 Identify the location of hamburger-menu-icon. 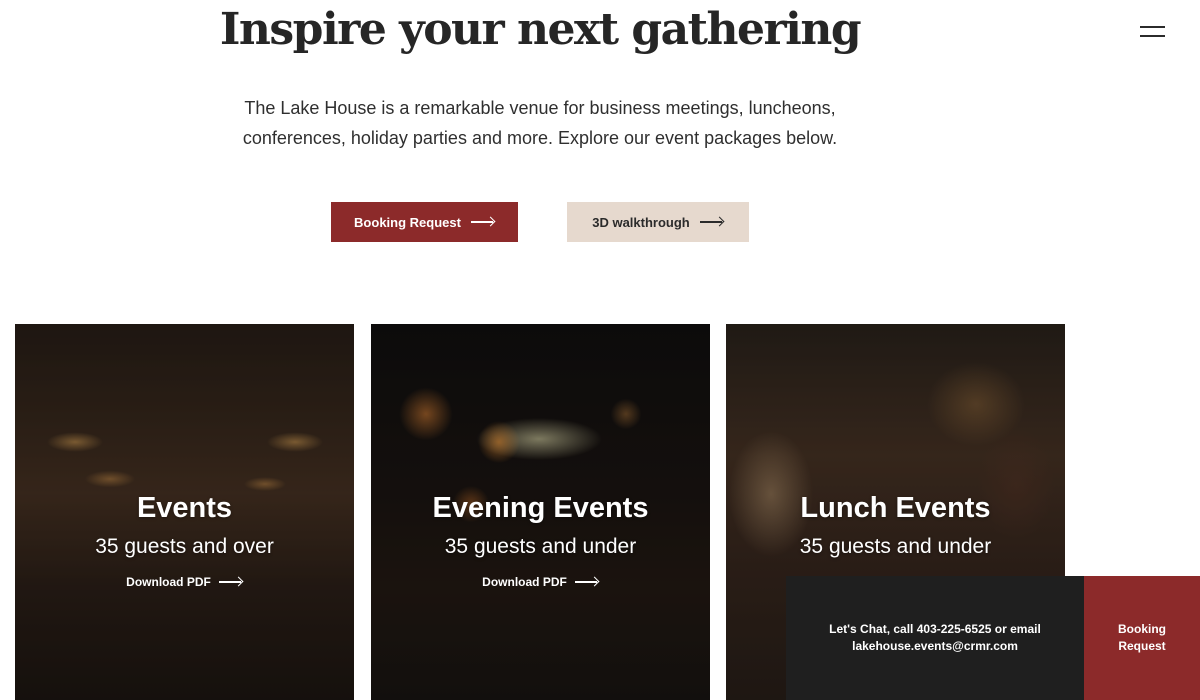
(1152, 33).